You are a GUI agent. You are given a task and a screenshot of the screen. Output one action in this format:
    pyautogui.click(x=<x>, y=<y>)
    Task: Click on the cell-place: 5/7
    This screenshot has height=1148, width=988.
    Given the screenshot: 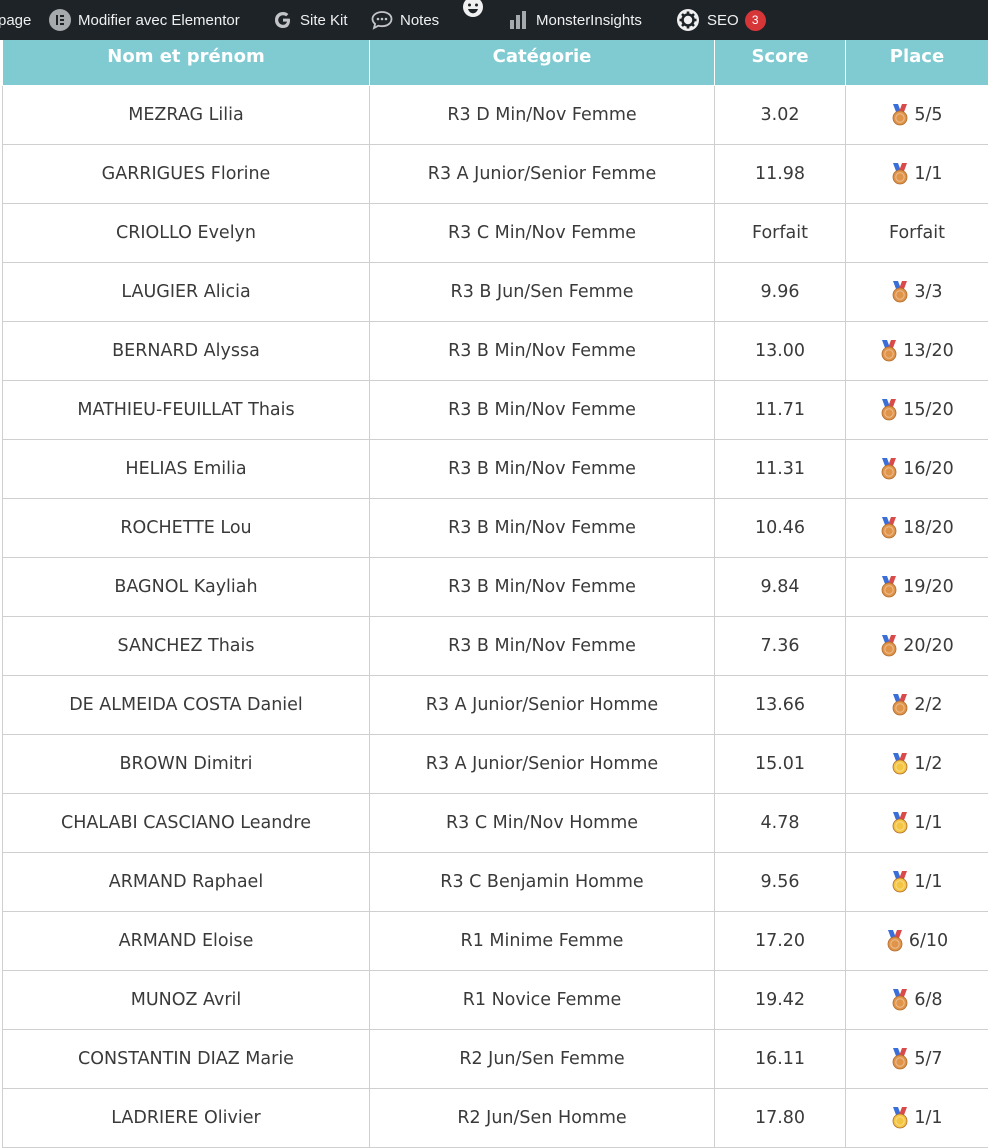 What is the action you would take?
    pyautogui.click(x=916, y=1059)
    